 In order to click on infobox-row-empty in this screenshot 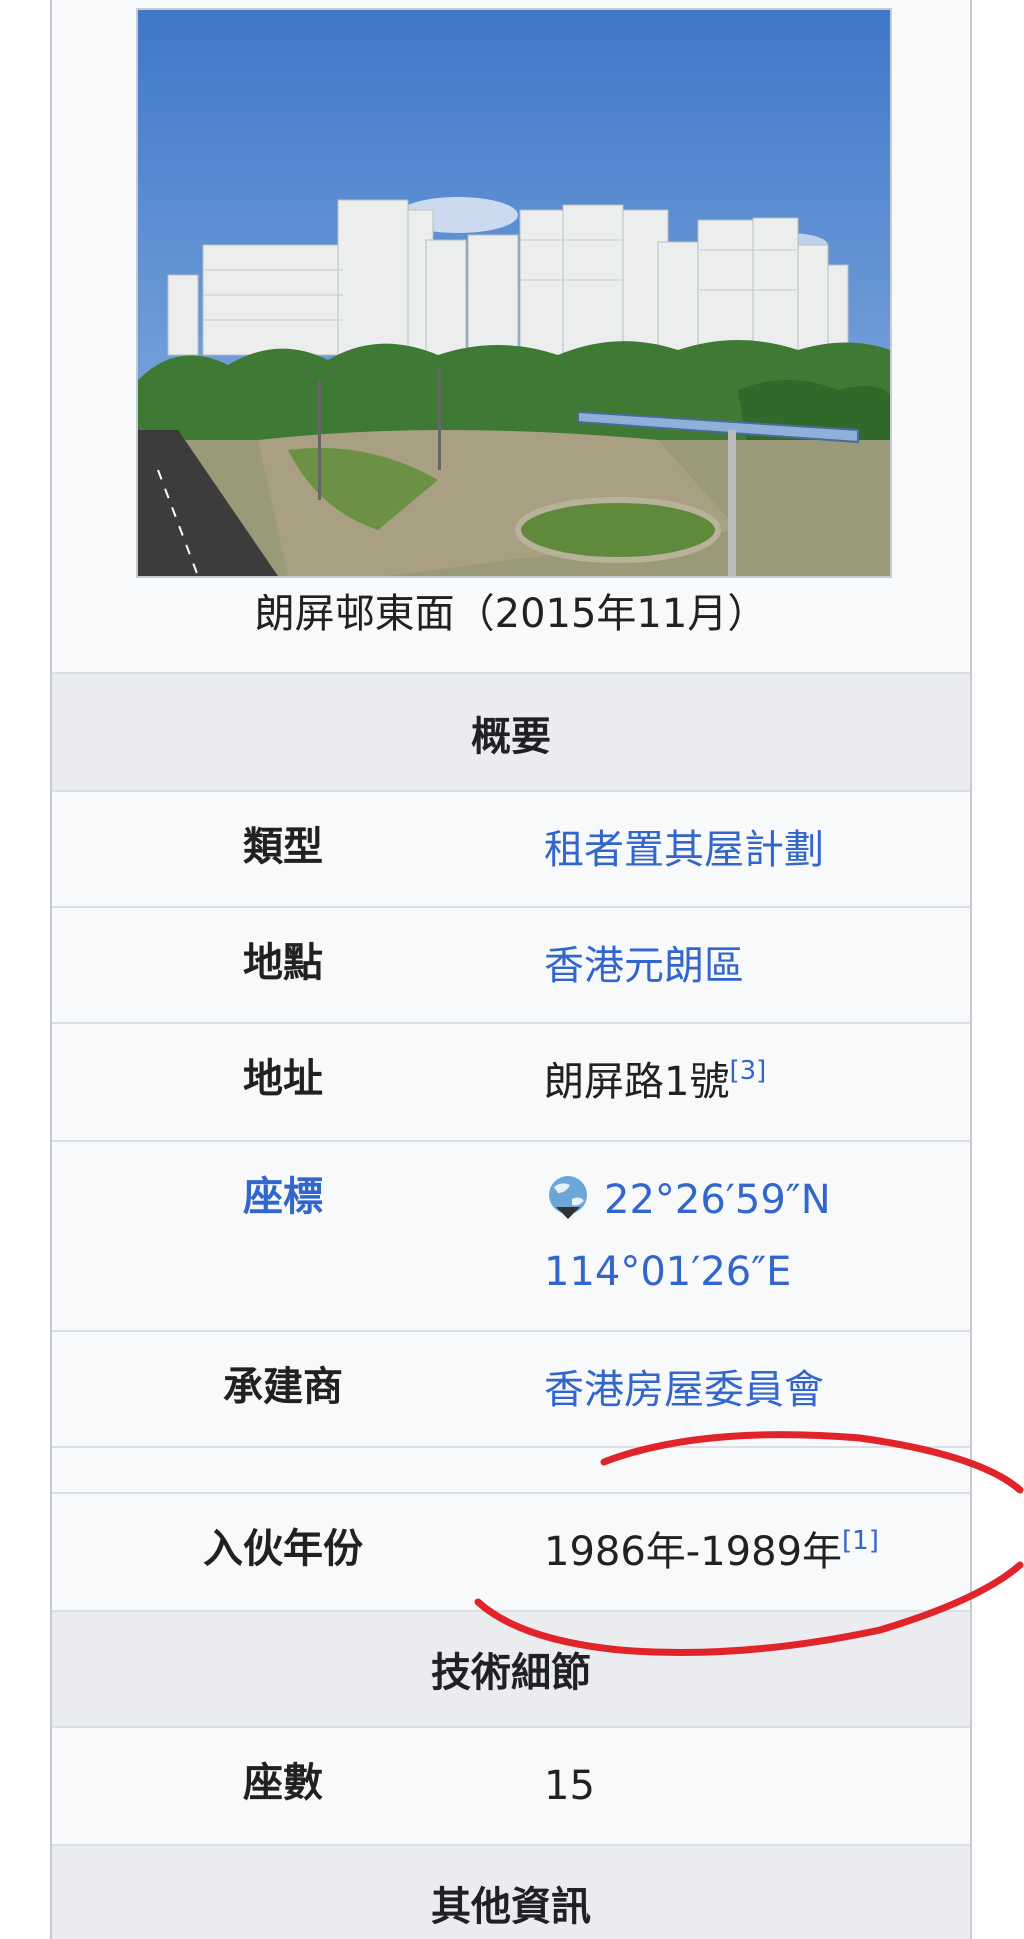, I will do `click(511, 1469)`.